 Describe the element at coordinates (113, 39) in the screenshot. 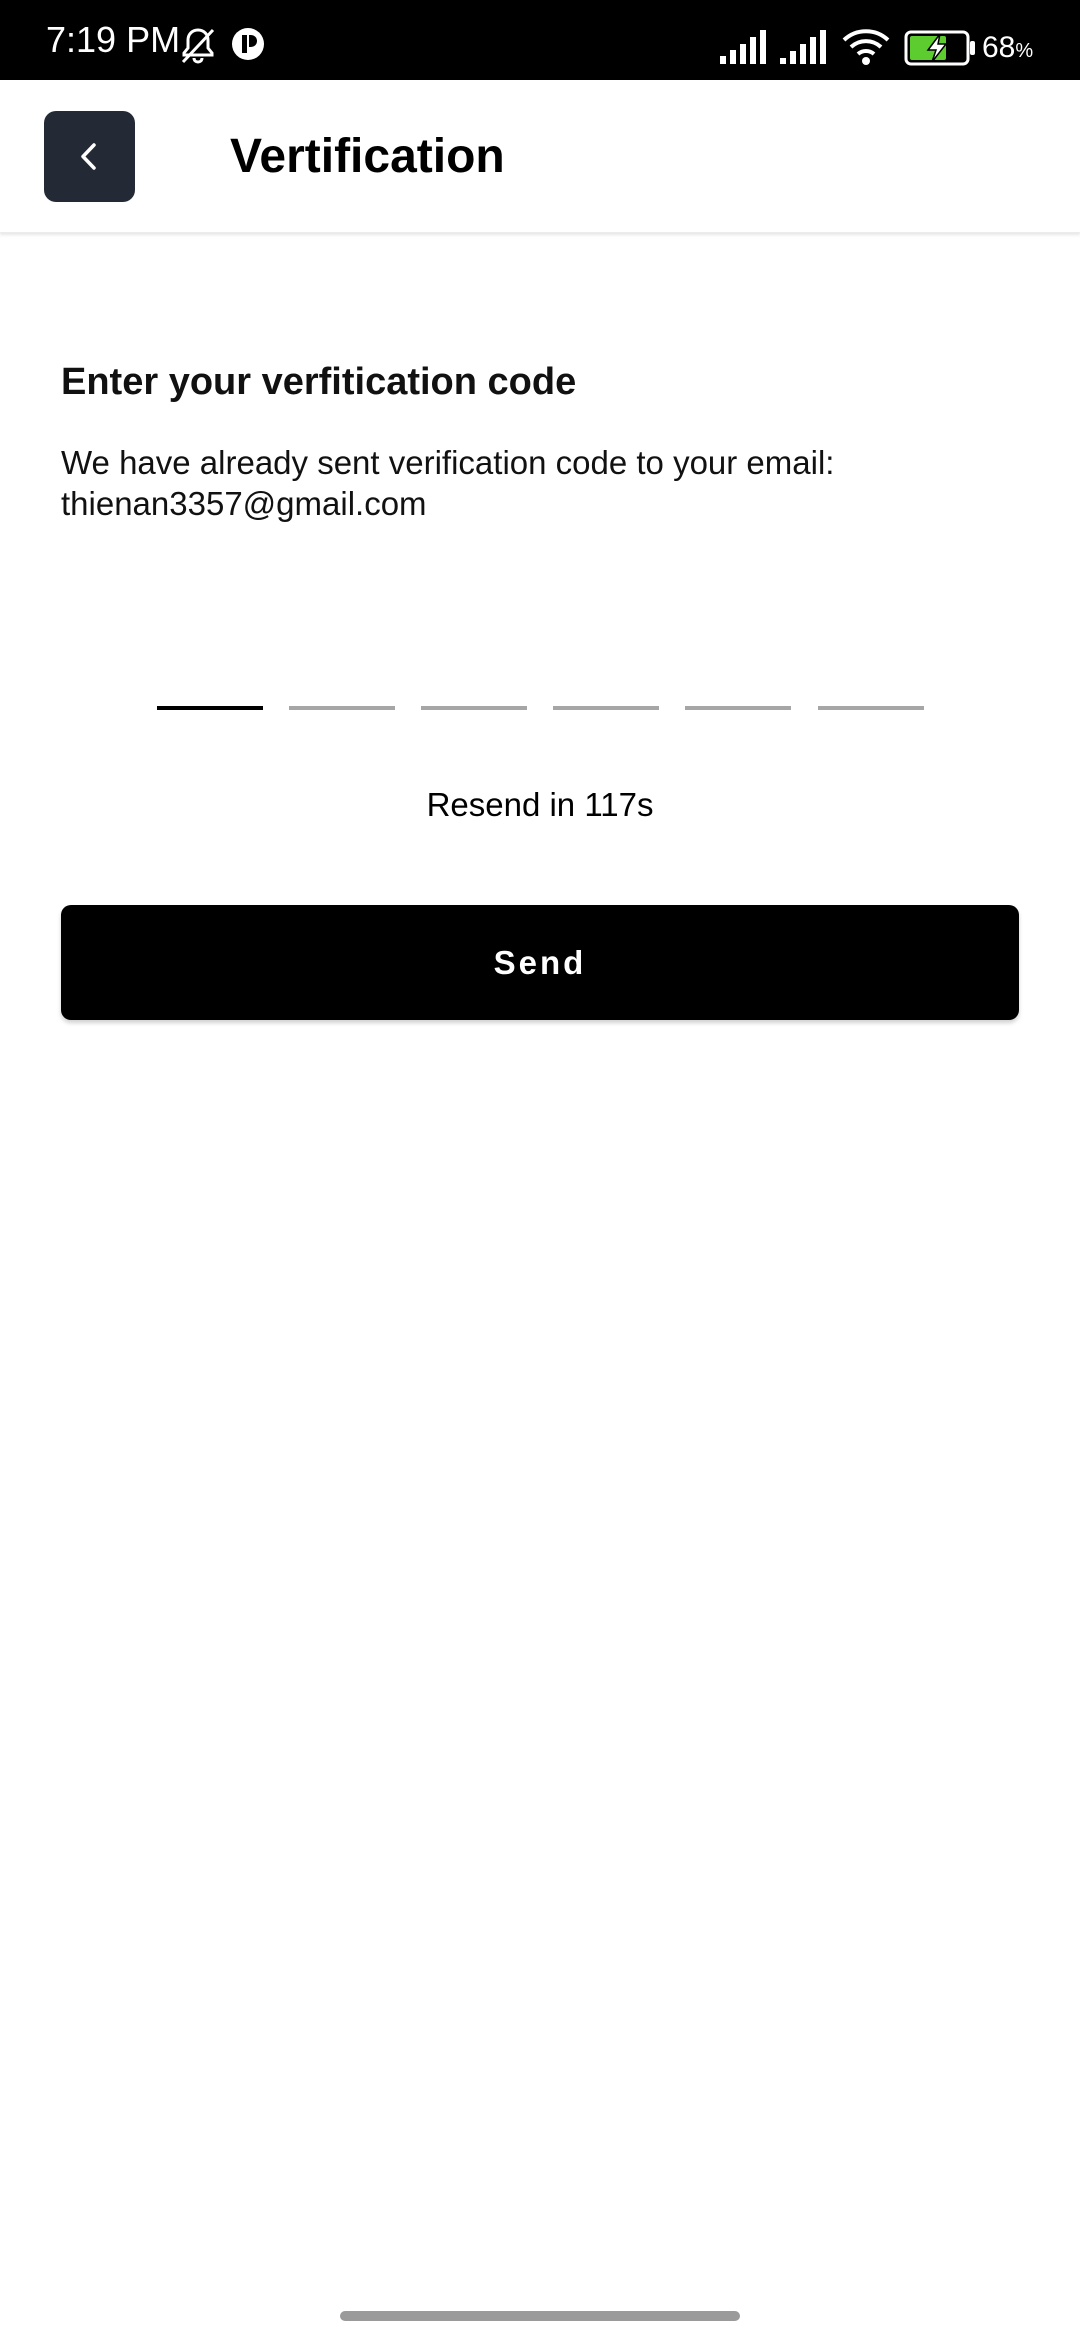

I see `status-time: 7:19 PM` at that location.